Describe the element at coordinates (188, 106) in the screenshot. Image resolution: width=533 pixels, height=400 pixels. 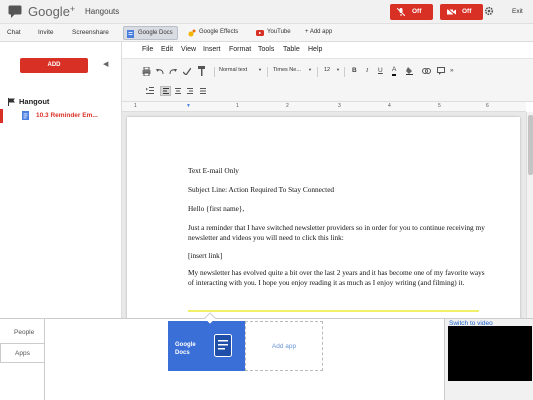
I see `ruler-indent-marker: ▼` at that location.